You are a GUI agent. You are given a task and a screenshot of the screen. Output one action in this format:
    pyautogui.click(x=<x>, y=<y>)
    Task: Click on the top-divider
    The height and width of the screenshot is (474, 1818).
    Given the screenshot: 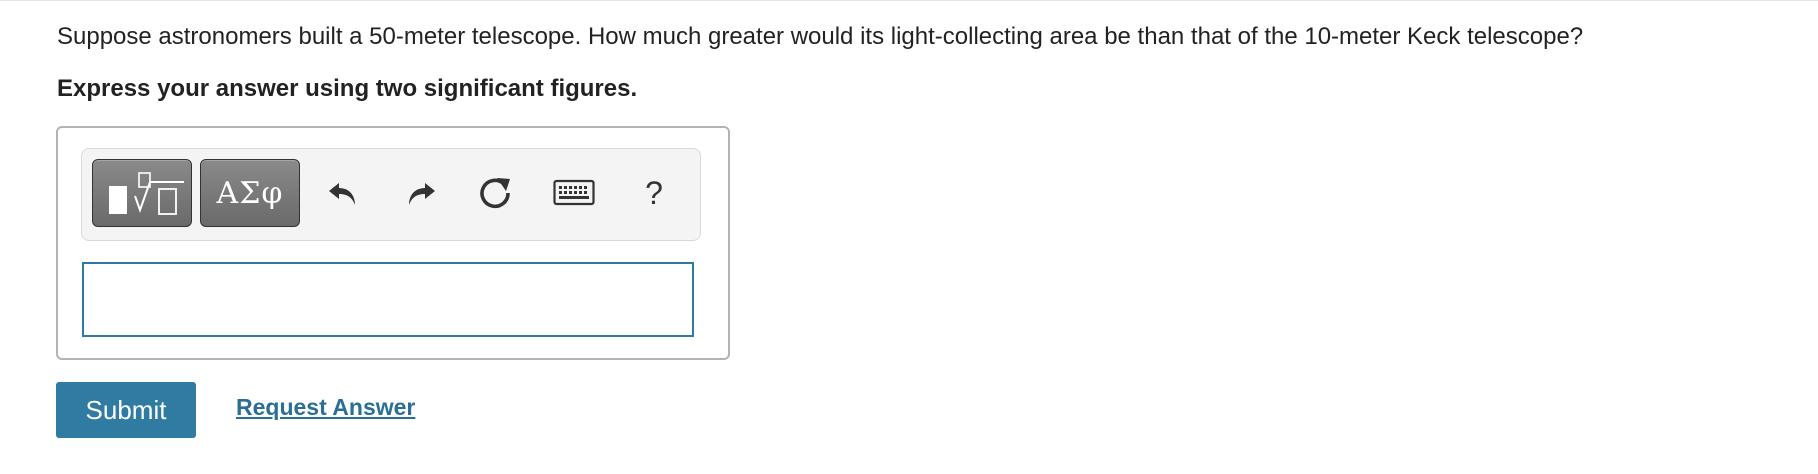 What is the action you would take?
    pyautogui.click(x=909, y=0)
    